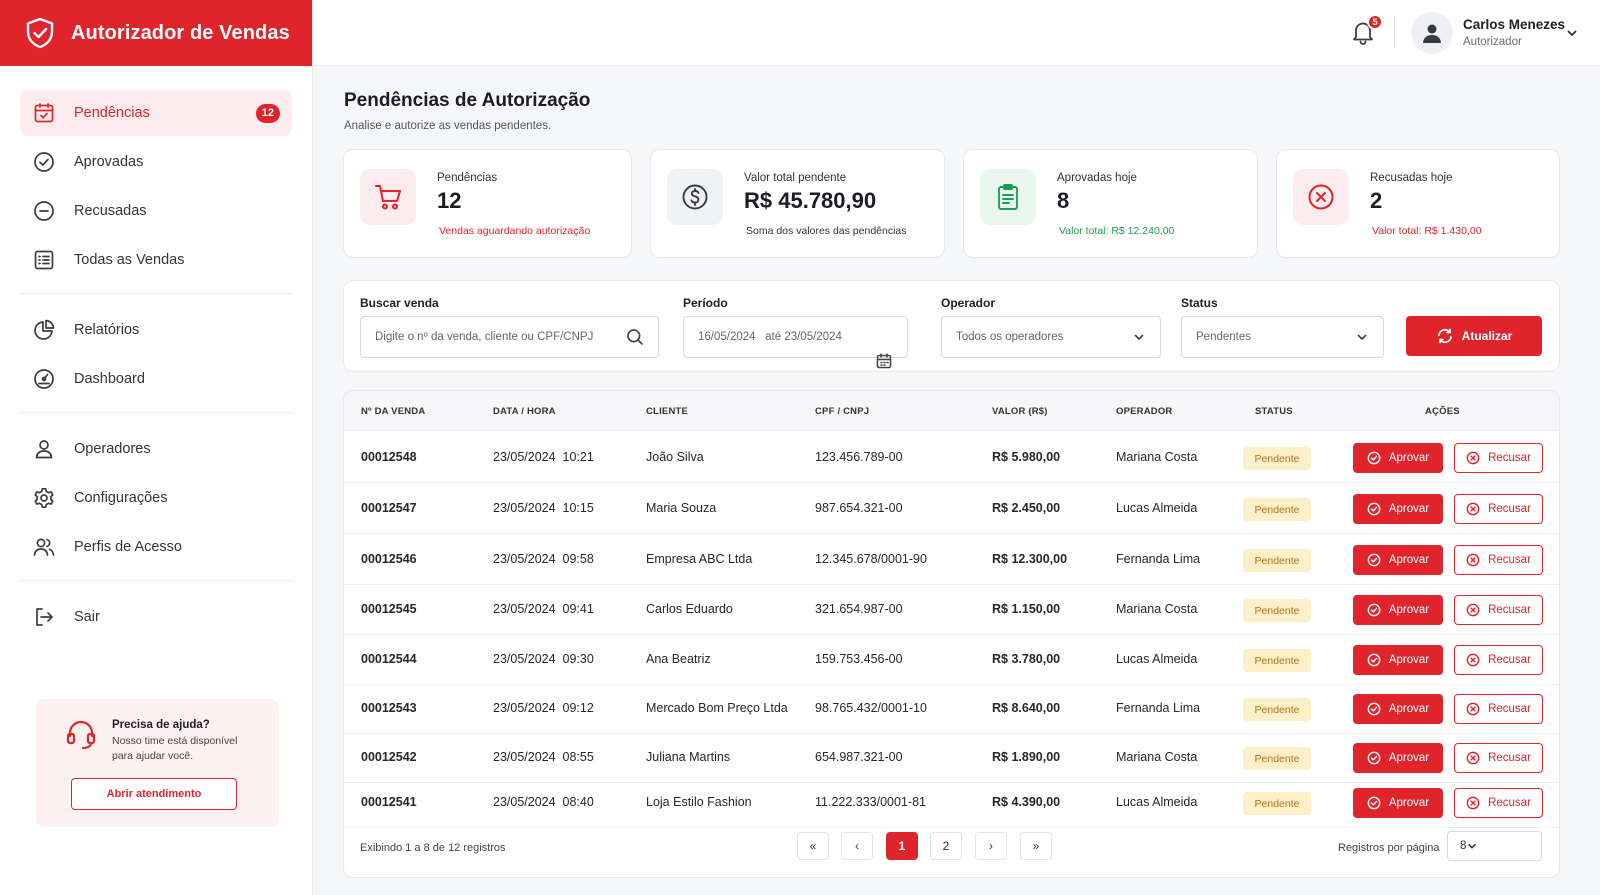  What do you see at coordinates (112, 113) in the screenshot?
I see `sidebar-item-label: Pendências` at bounding box center [112, 113].